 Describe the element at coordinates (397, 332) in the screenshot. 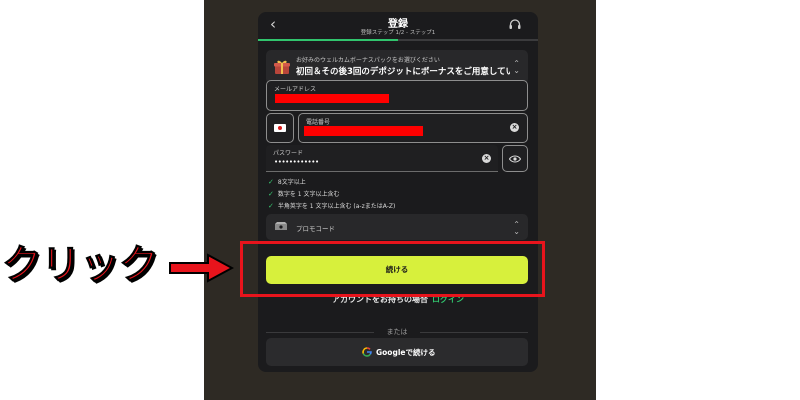

I see `or-divider: または` at that location.